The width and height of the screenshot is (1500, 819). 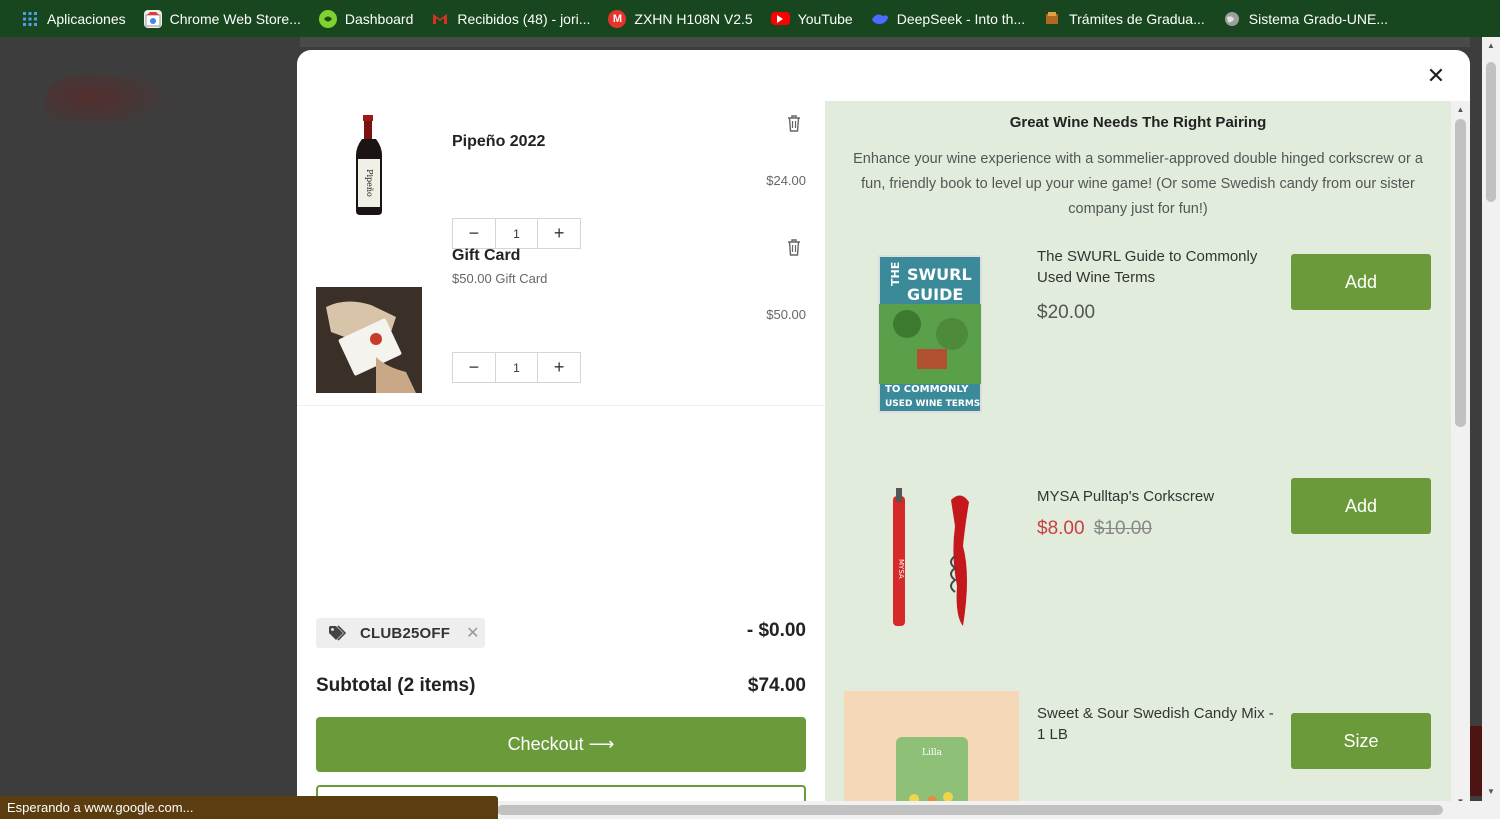 I want to click on book-cover-word: GUIDE, so click(x=935, y=294).